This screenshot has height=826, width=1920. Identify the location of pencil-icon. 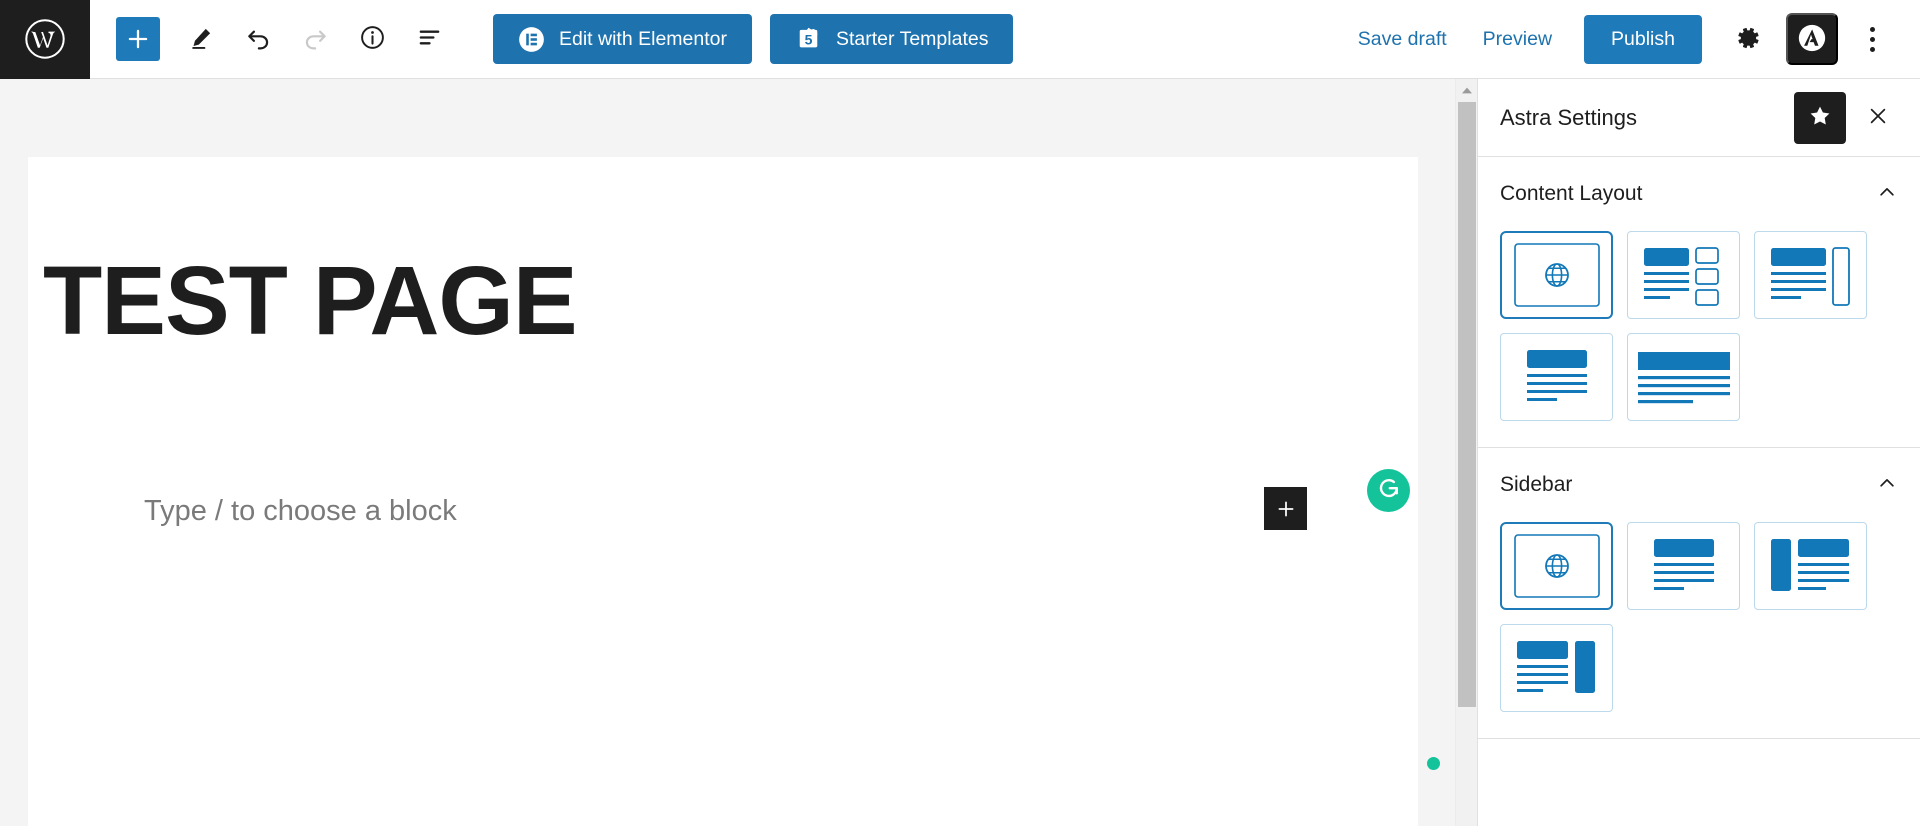
(201, 39).